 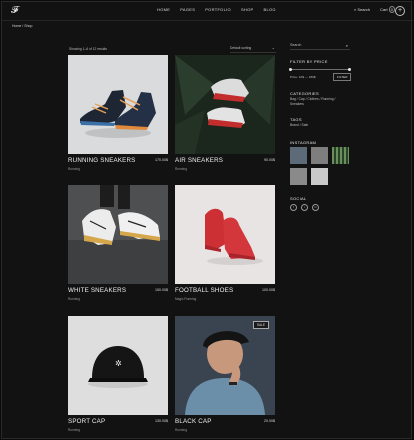 What do you see at coordinates (225, 365) in the screenshot?
I see `product-image: SALE` at bounding box center [225, 365].